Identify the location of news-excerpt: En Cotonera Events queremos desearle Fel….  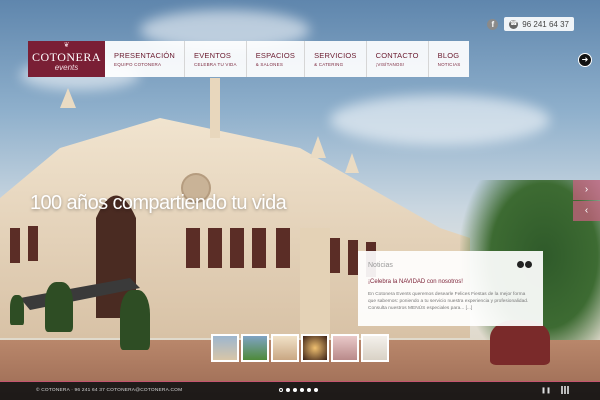
(448, 301).